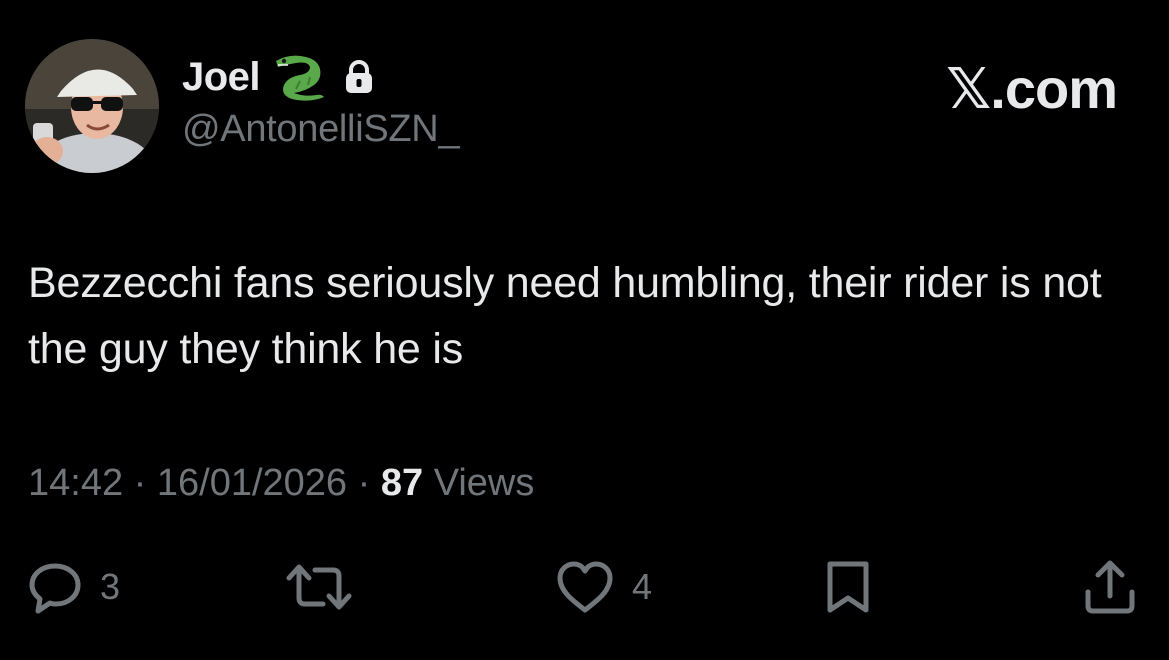 The height and width of the screenshot is (660, 1169). I want to click on retweet-icon, so click(319, 587).